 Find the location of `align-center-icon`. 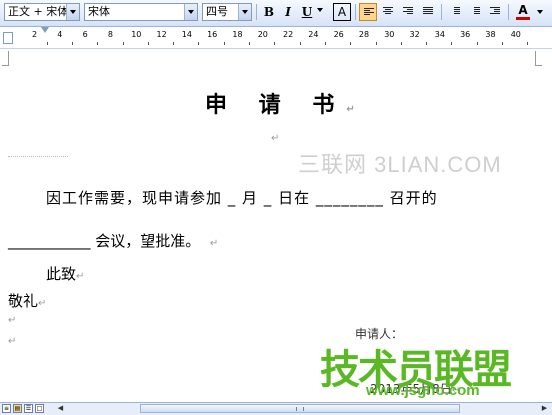

align-center-icon is located at coordinates (388, 11).